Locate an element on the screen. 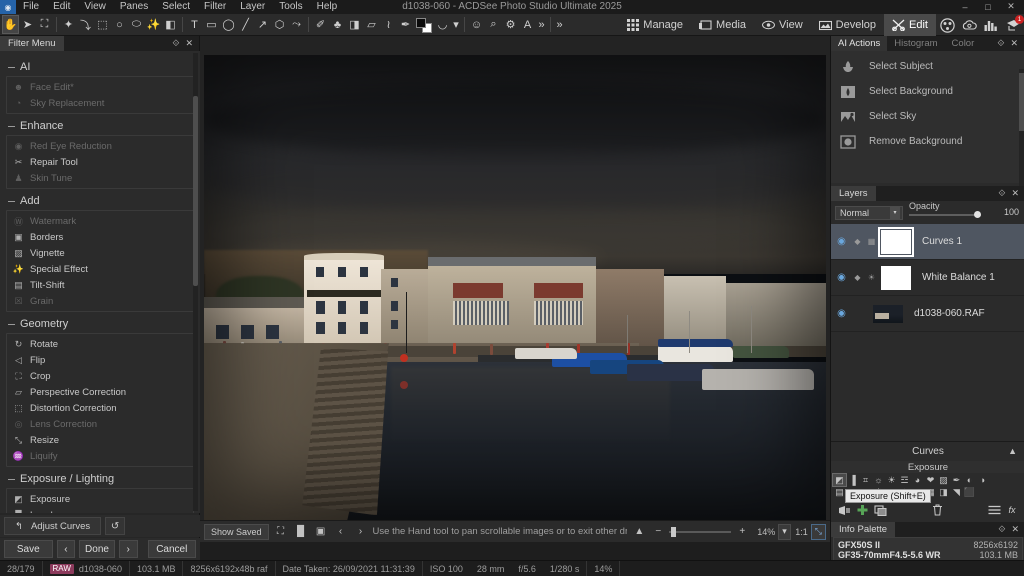  cloud-icon is located at coordinates (969, 25).